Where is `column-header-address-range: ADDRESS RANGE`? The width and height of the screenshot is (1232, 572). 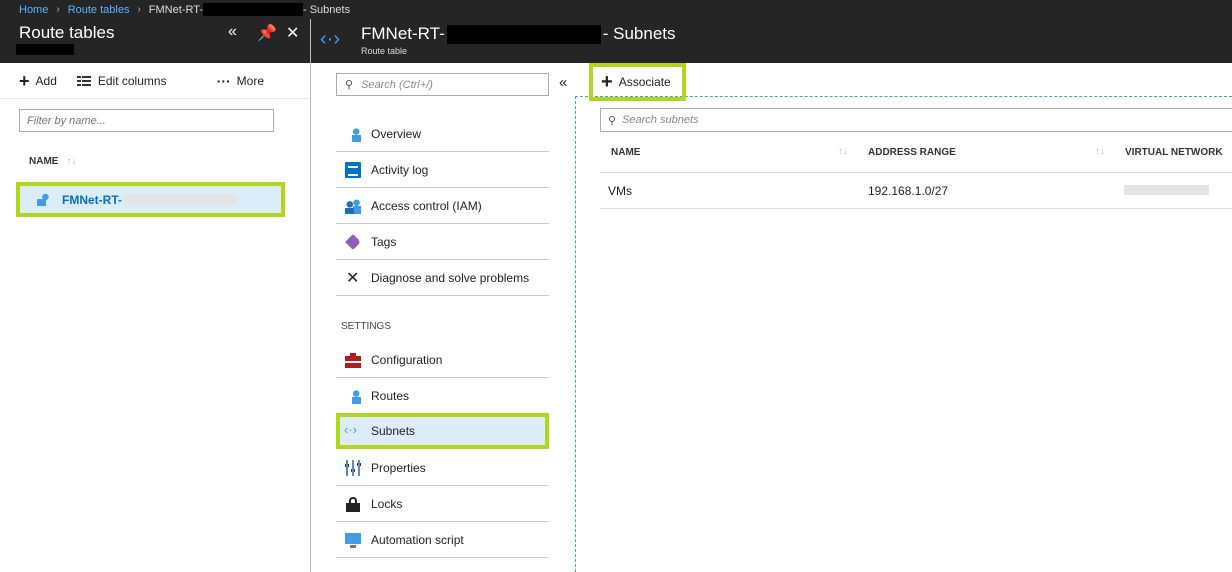 column-header-address-range: ADDRESS RANGE is located at coordinates (912, 152).